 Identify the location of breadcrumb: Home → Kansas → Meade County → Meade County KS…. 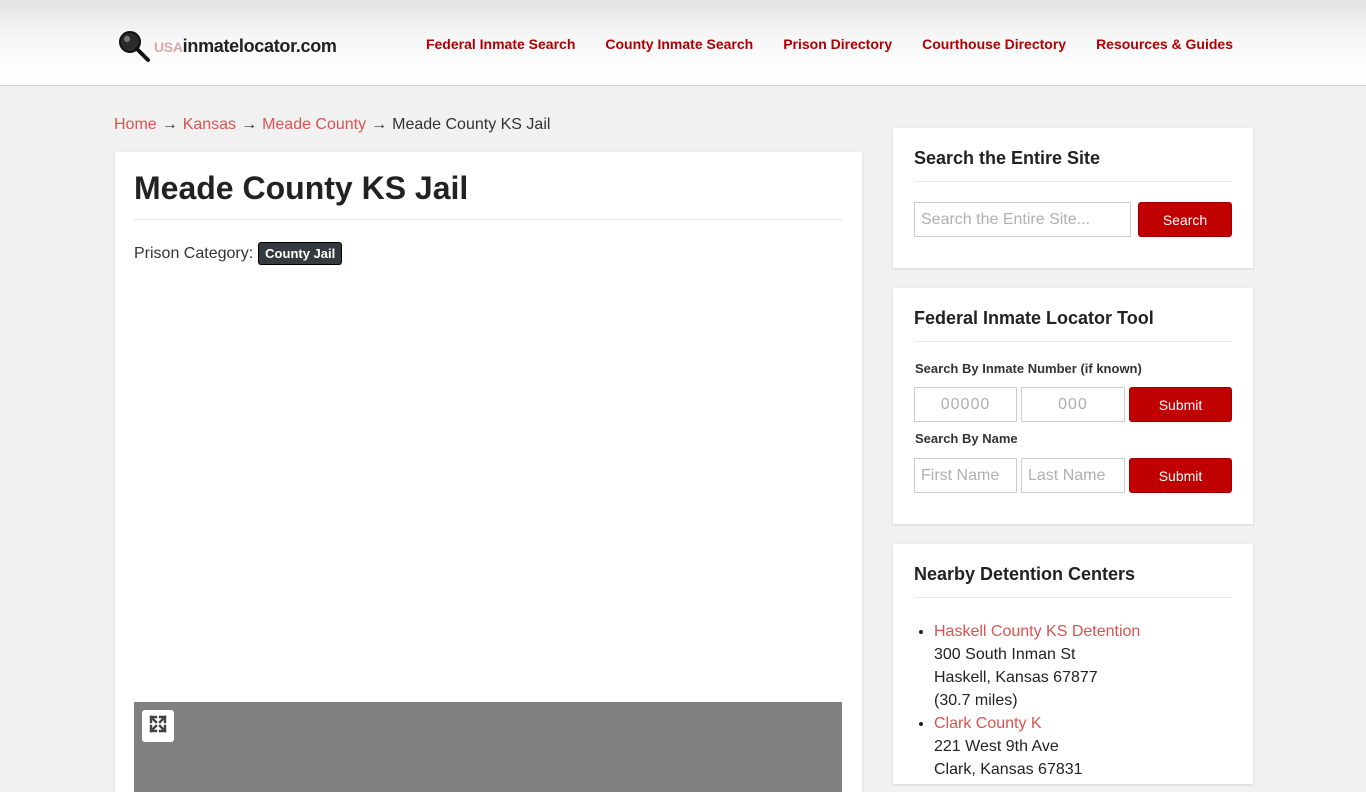
(332, 125).